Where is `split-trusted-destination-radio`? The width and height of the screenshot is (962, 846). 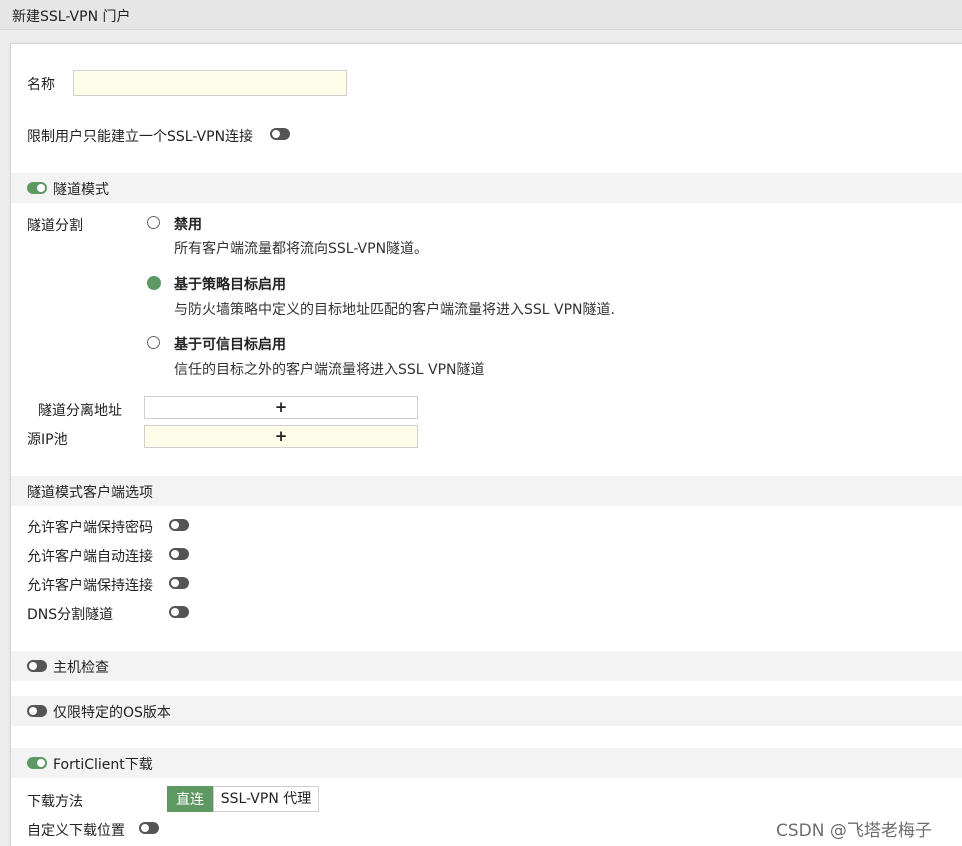 split-trusted-destination-radio is located at coordinates (153, 342).